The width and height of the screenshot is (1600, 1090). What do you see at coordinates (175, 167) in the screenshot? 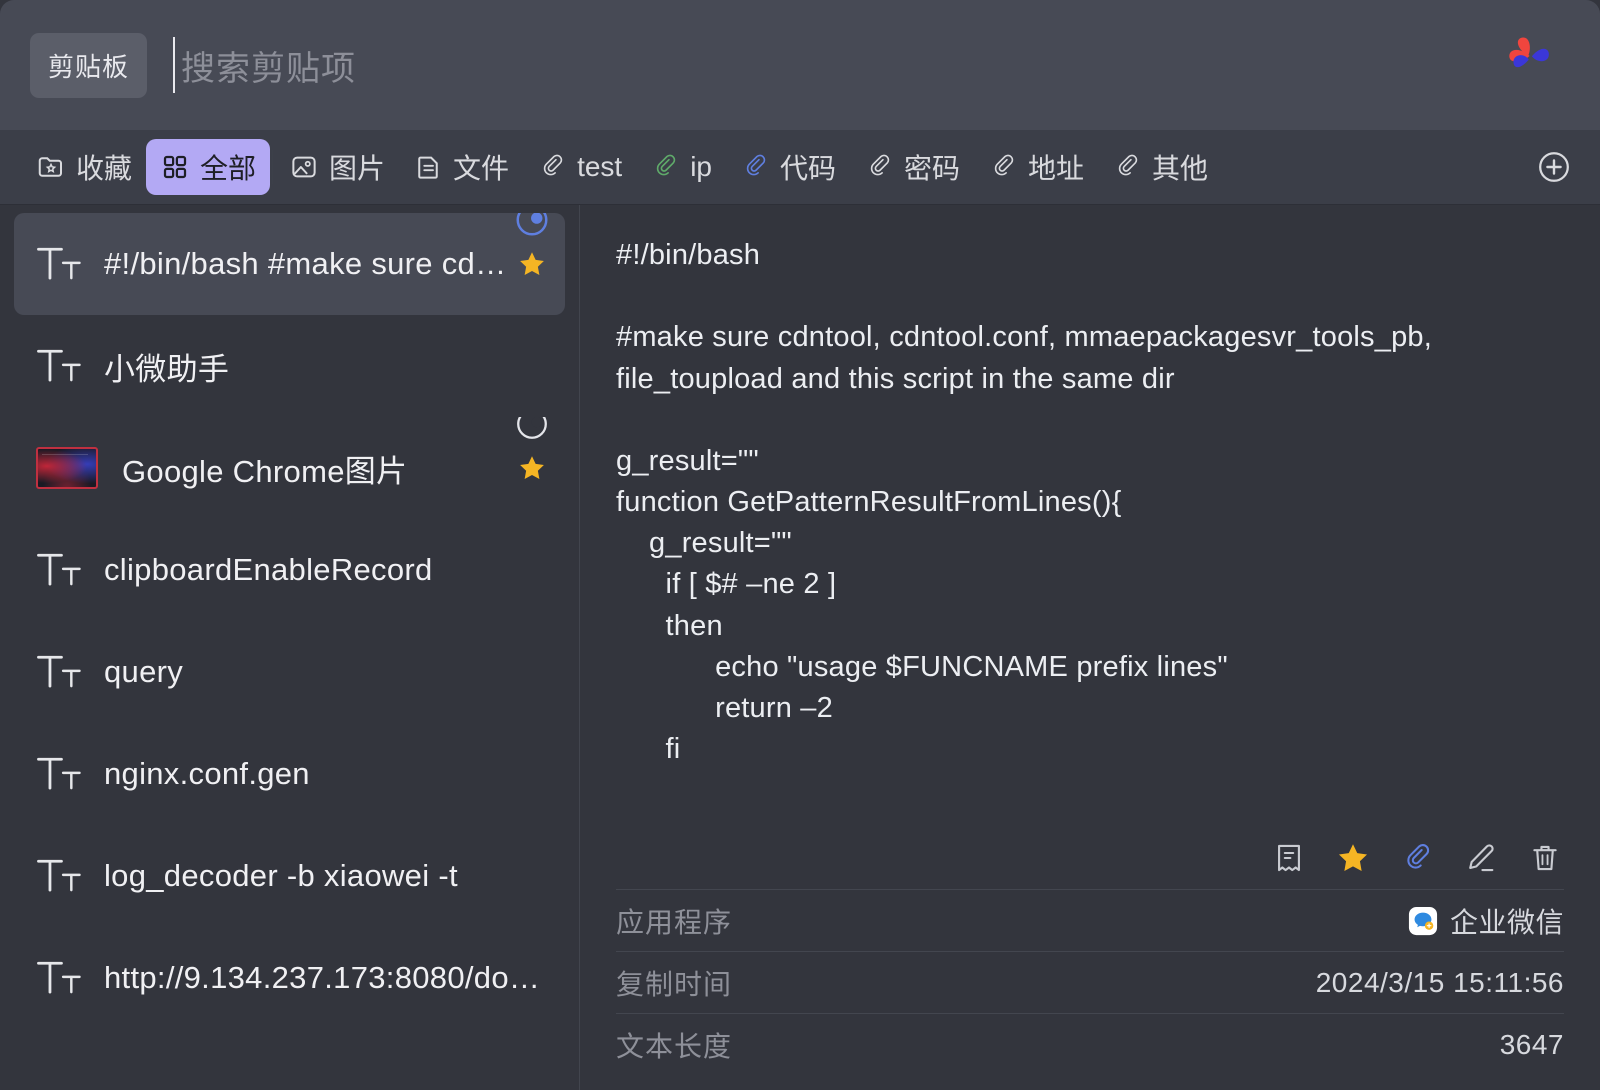
I see `grid-icon` at bounding box center [175, 167].